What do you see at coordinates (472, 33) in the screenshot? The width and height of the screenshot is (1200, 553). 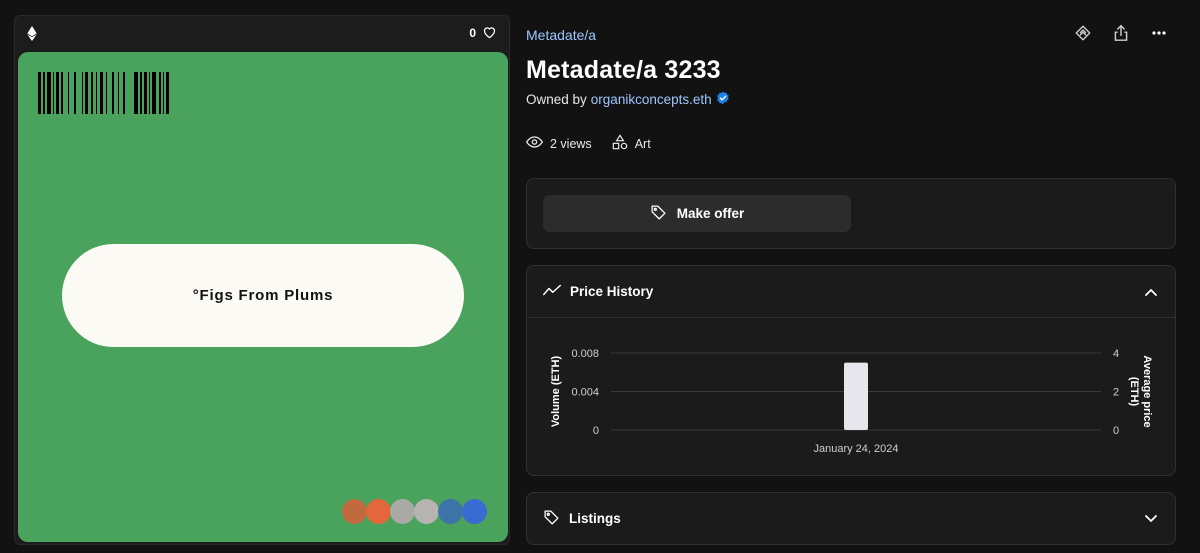 I see `favorite-count: 0` at bounding box center [472, 33].